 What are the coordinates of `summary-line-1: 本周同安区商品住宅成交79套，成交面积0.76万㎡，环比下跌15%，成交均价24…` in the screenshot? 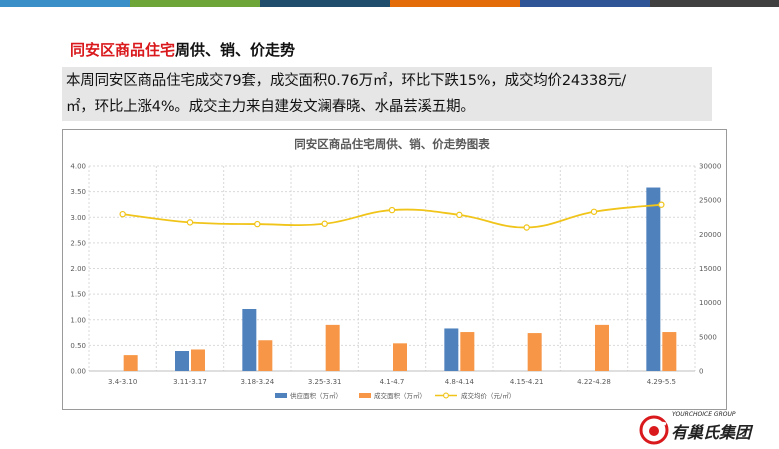 It's located at (346, 81).